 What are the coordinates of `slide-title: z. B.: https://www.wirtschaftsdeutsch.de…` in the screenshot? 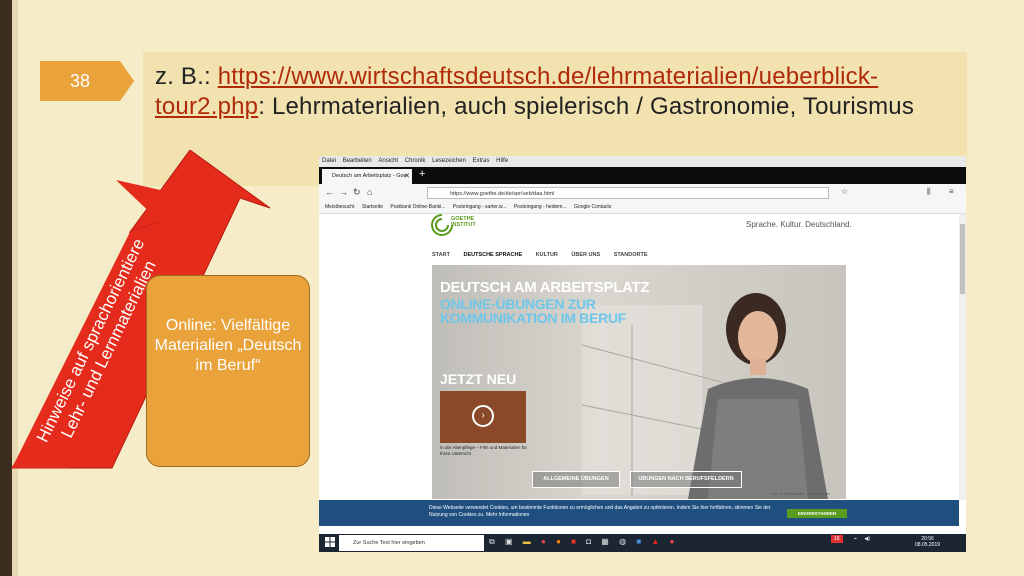 It's located at (557, 92).